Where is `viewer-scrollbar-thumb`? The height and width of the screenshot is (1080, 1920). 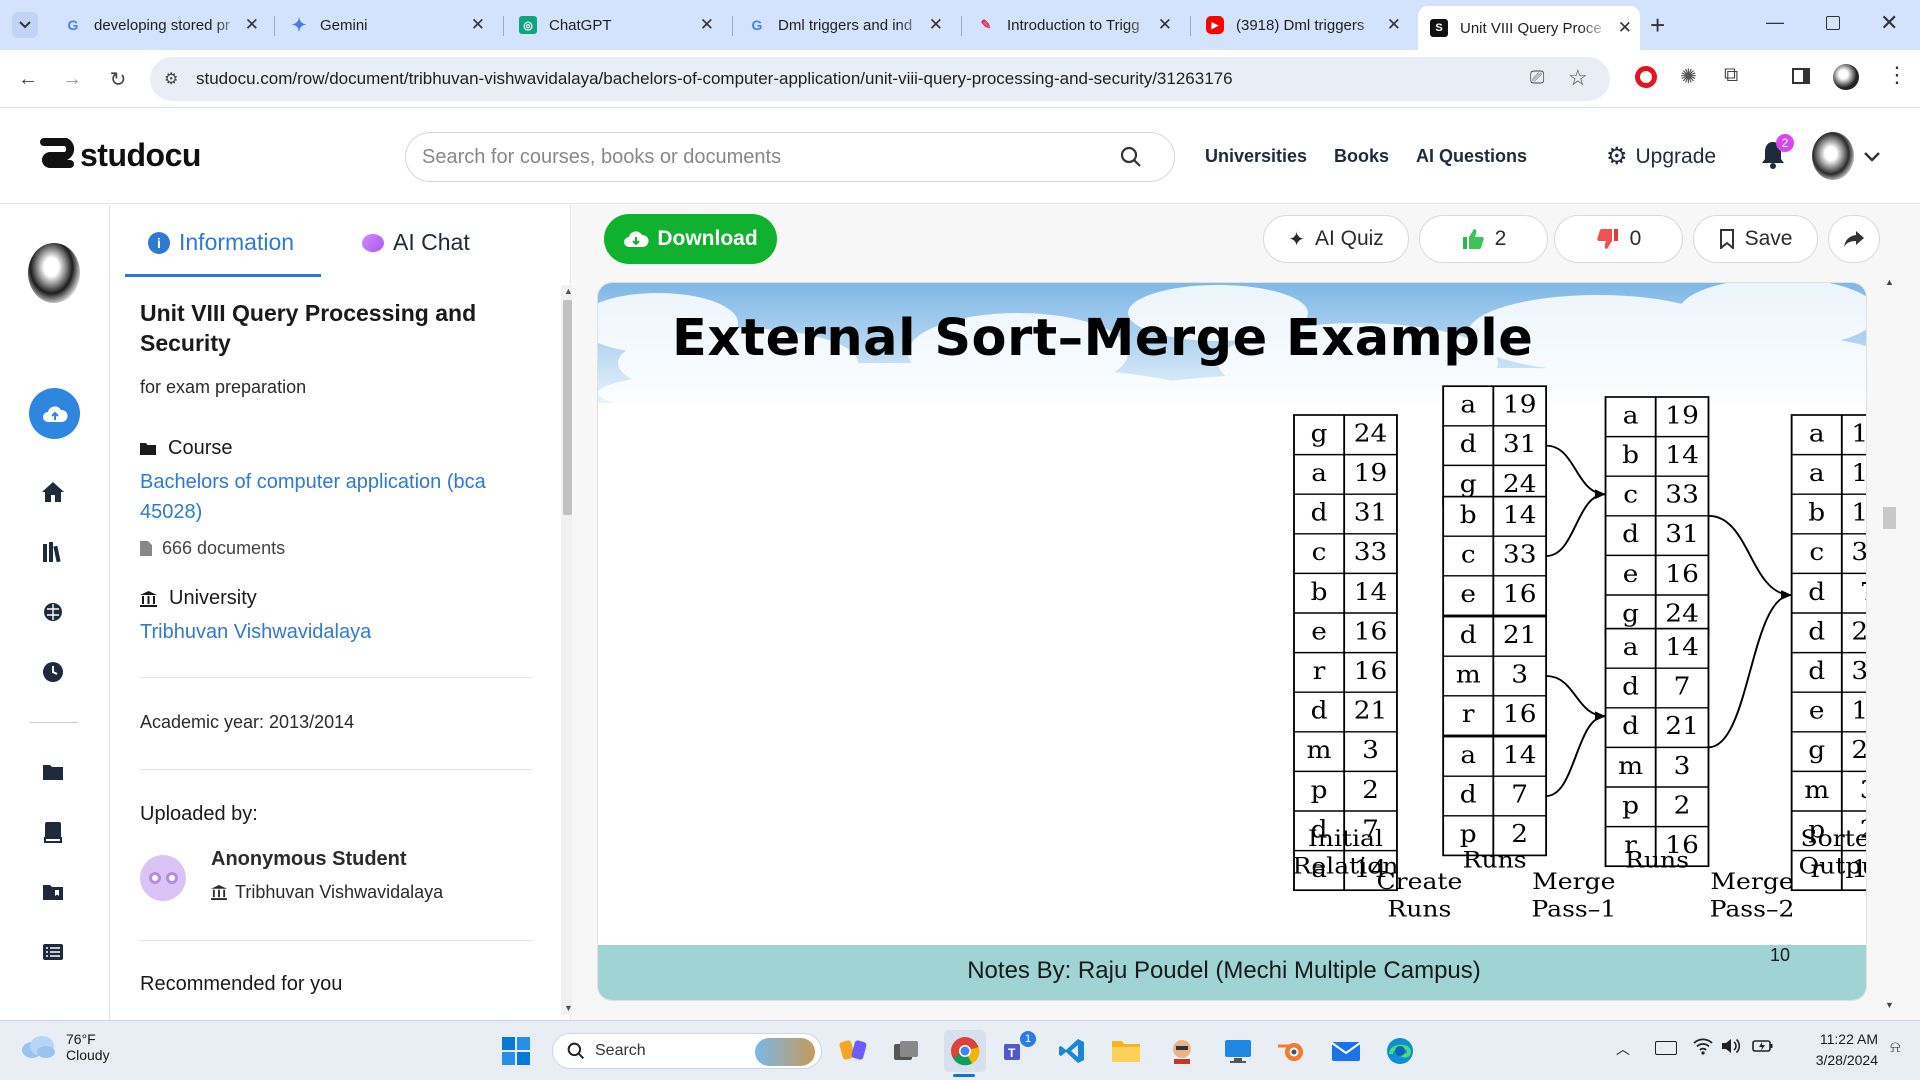 viewer-scrollbar-thumb is located at coordinates (1889, 518).